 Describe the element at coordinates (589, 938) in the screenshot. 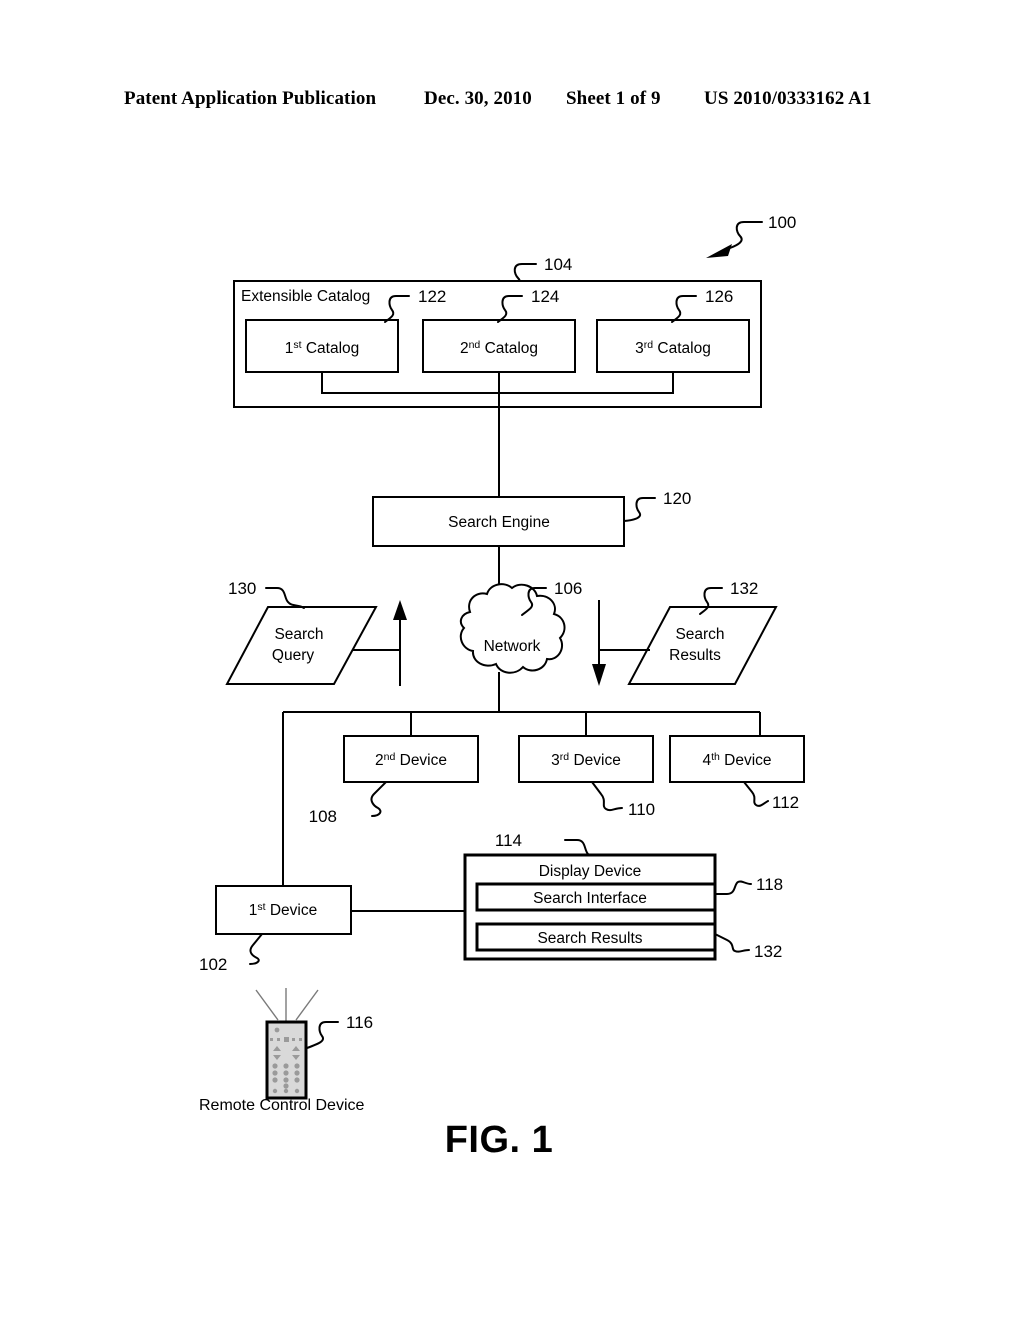

I see `search-results-box-label: Search Results` at that location.